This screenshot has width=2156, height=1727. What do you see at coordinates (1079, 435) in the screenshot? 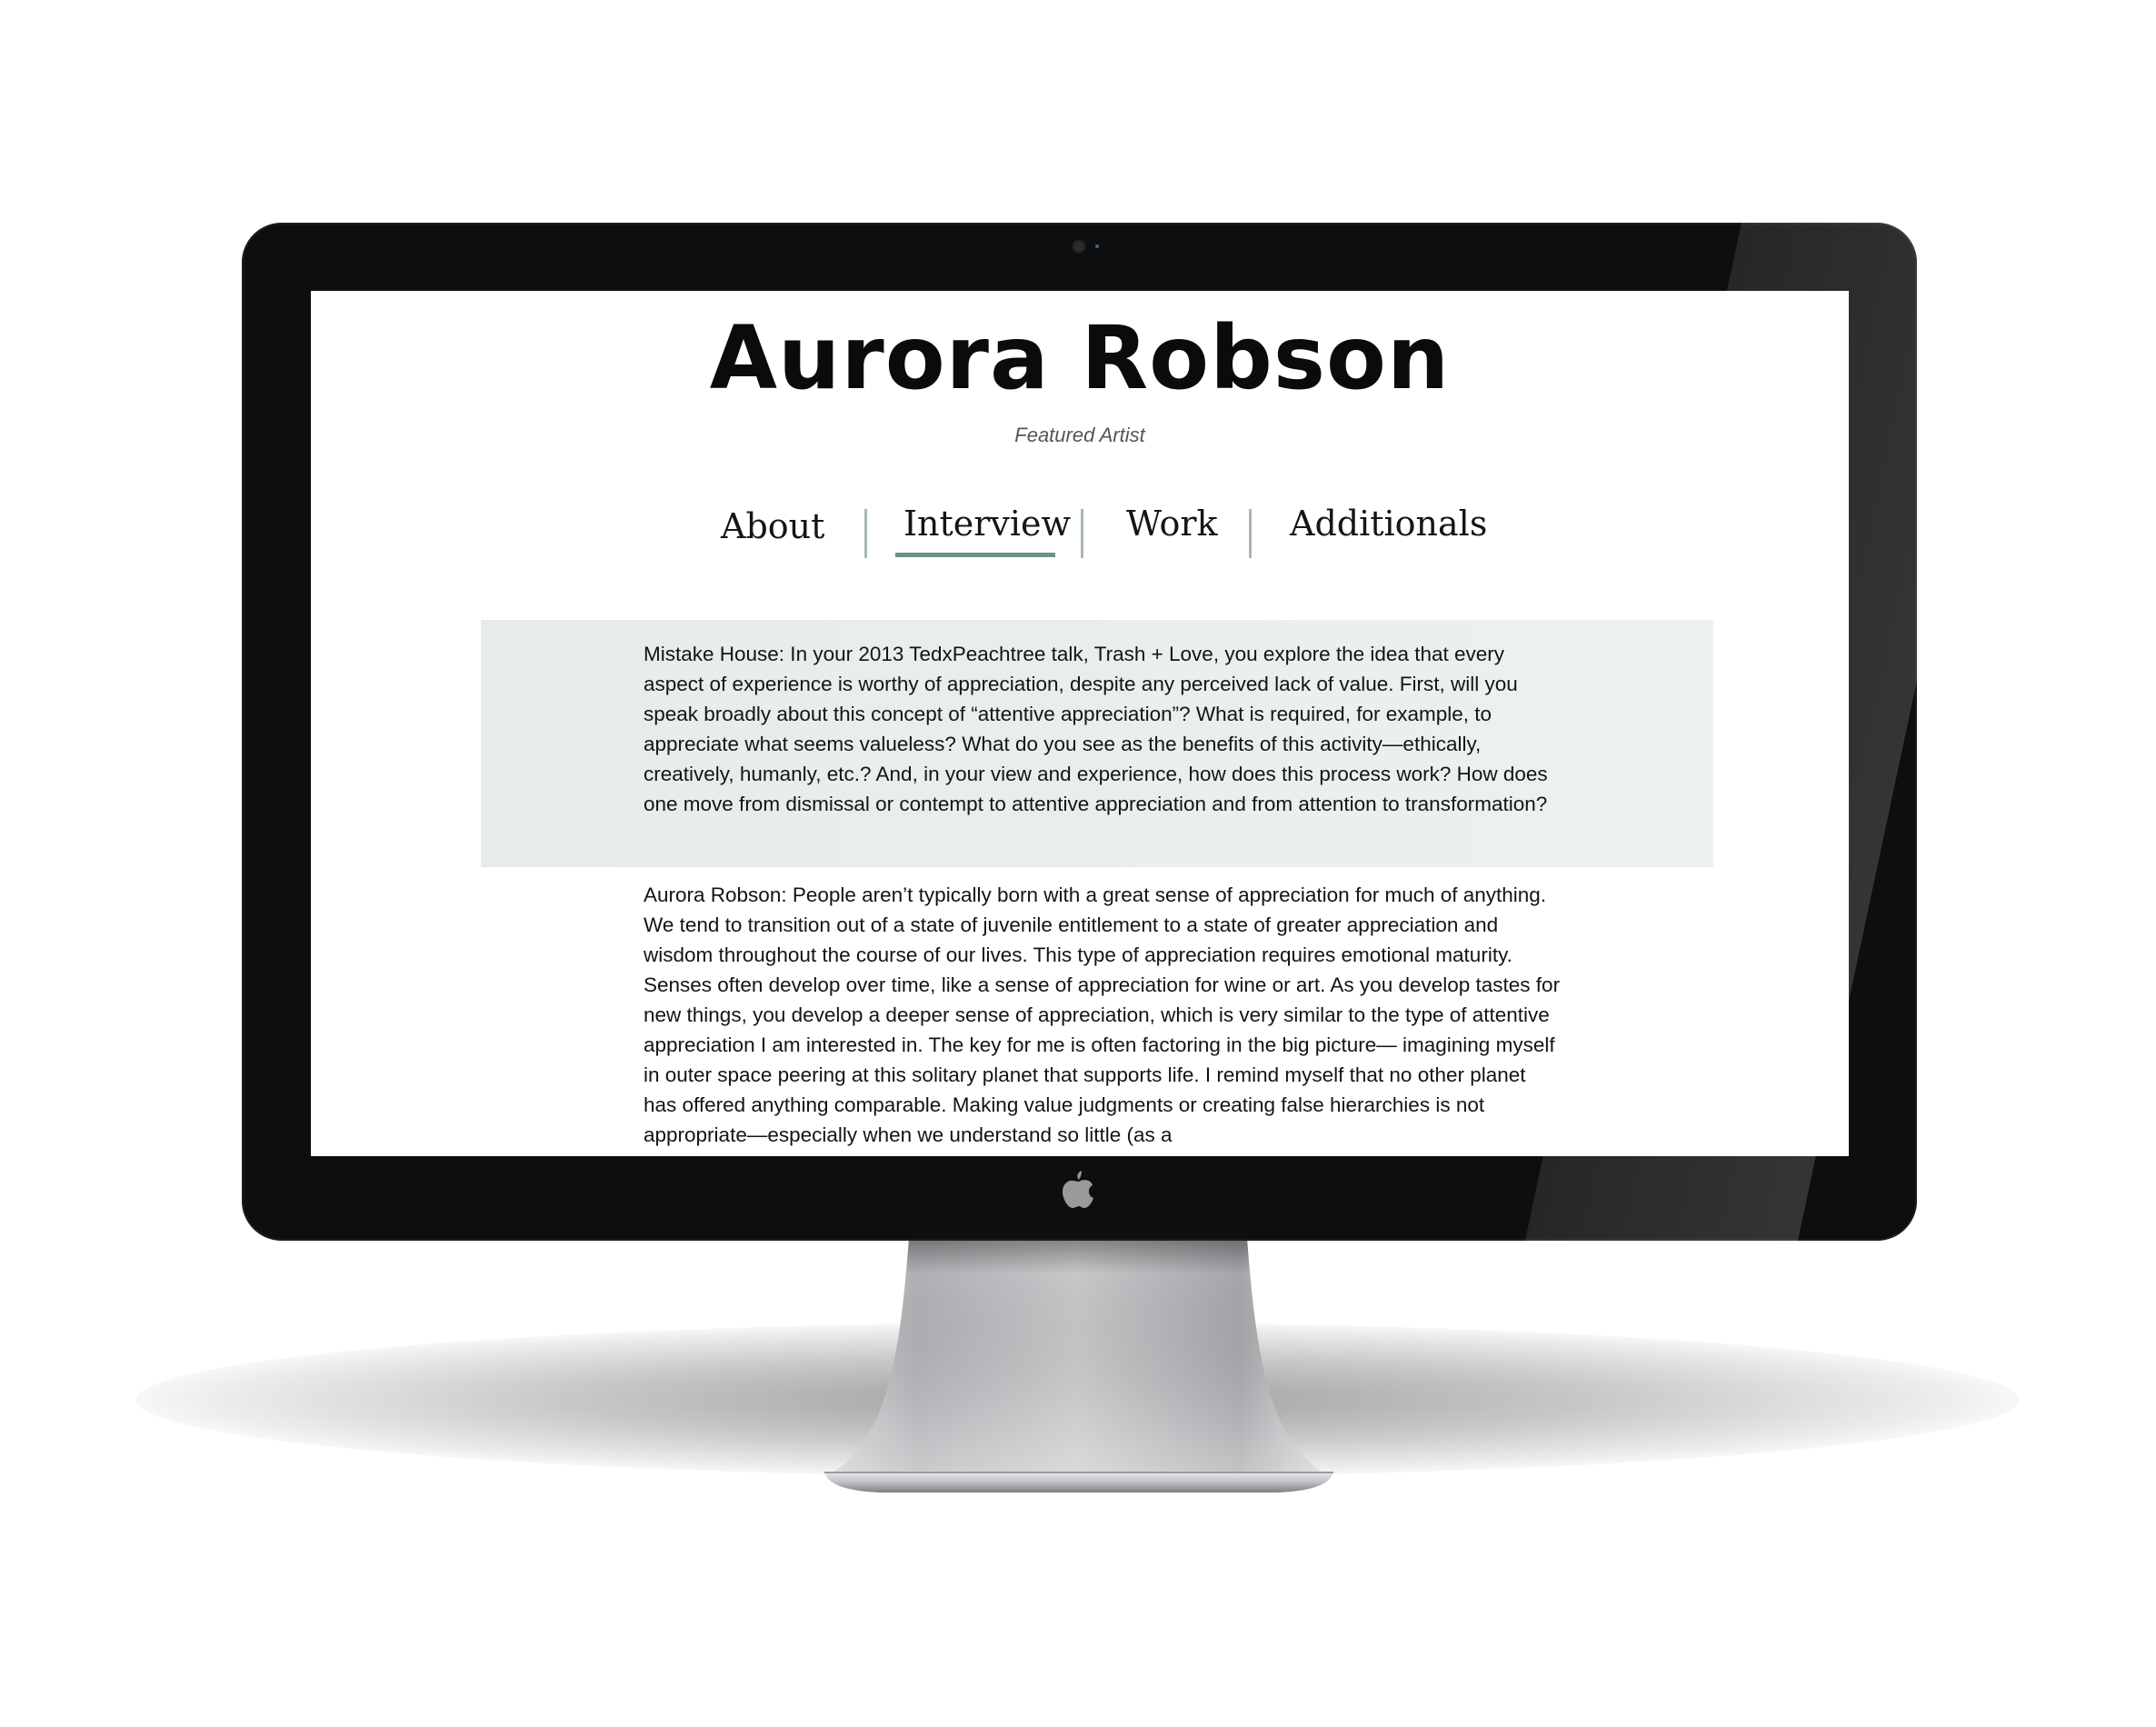
I see `page-subtitle: Featured Artist` at bounding box center [1079, 435].